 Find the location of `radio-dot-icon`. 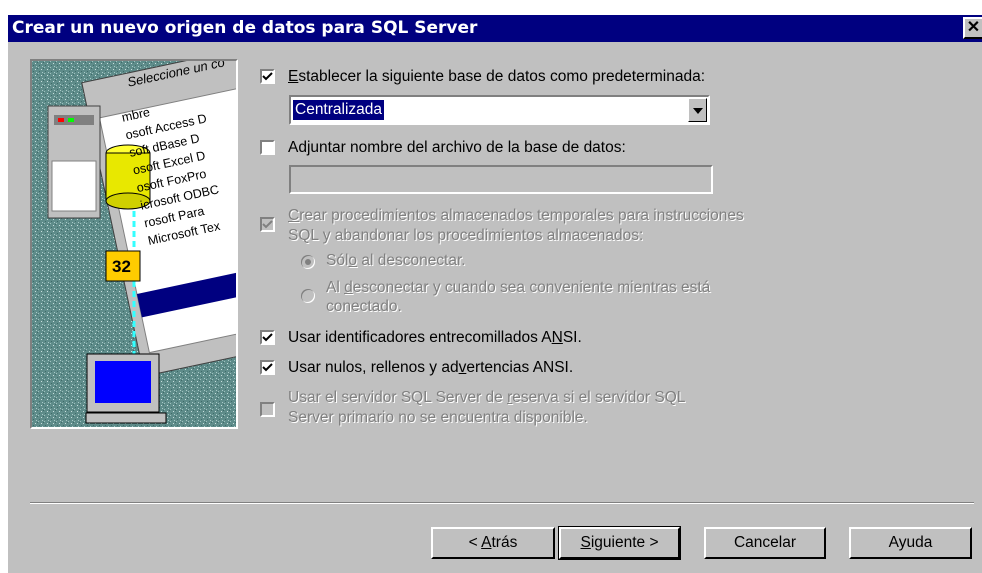

radio-dot-icon is located at coordinates (308, 262).